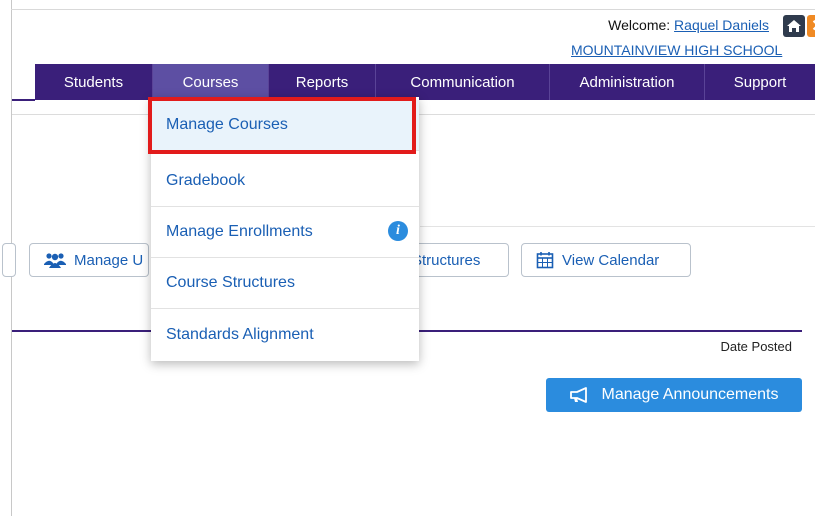 Image resolution: width=815 pixels, height=516 pixels. I want to click on close-button: ✕, so click(811, 26).